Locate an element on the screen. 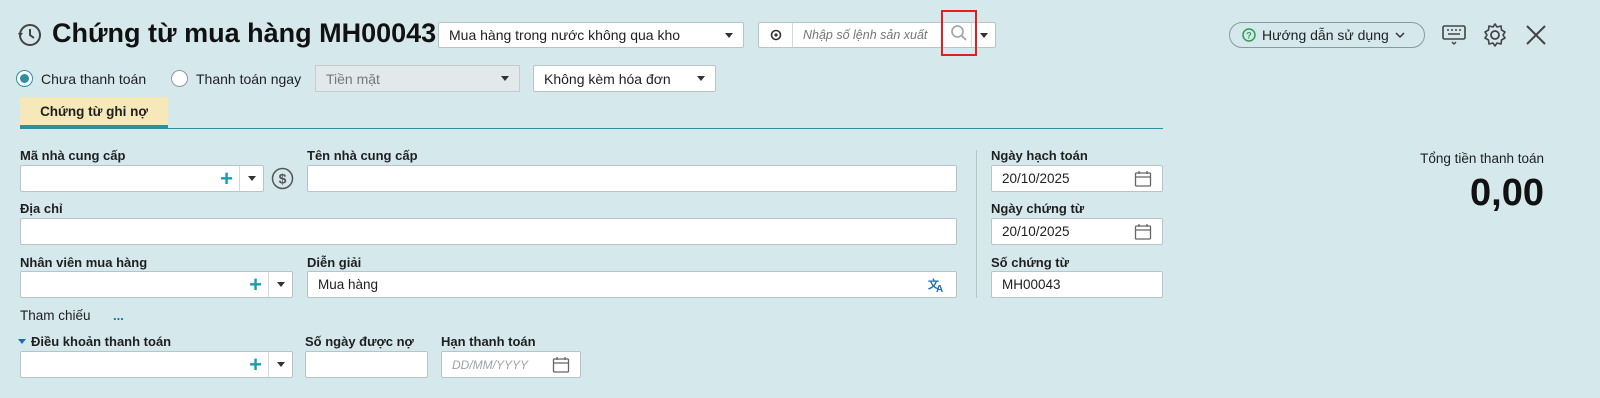  voucher-date-value: 20/10/2025 is located at coordinates (1036, 231).